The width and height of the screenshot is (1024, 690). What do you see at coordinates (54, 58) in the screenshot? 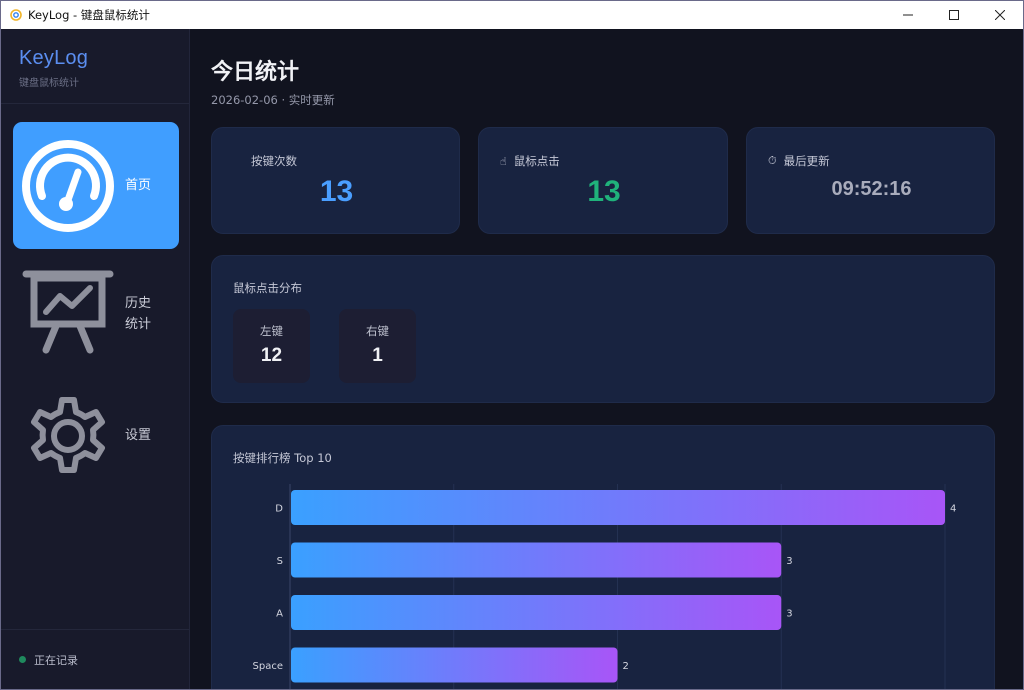
I see `brand-name: KeyLog` at bounding box center [54, 58].